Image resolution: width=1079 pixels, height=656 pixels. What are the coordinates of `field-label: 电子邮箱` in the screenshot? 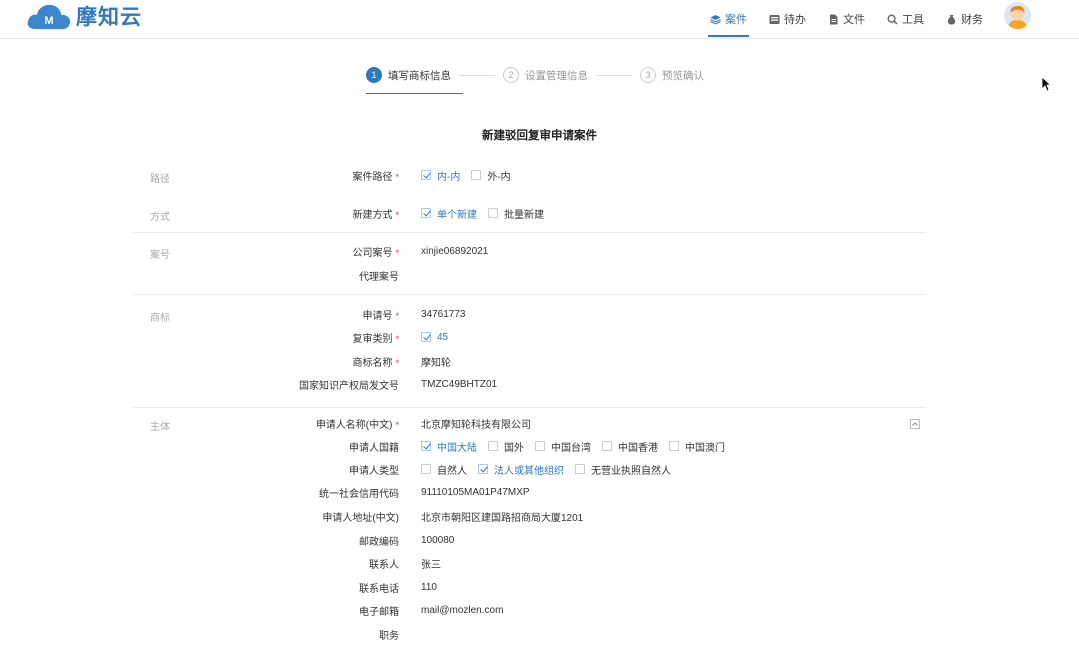 It's located at (379, 612).